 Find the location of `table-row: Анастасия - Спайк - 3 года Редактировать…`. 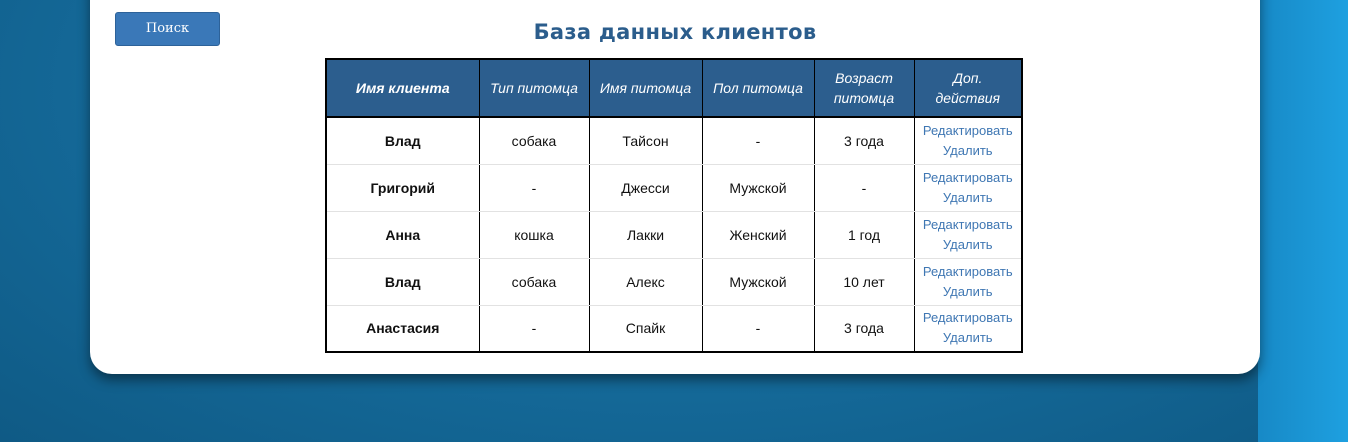

table-row: Анастасия - Спайк - 3 года Редактировать… is located at coordinates (674, 328).